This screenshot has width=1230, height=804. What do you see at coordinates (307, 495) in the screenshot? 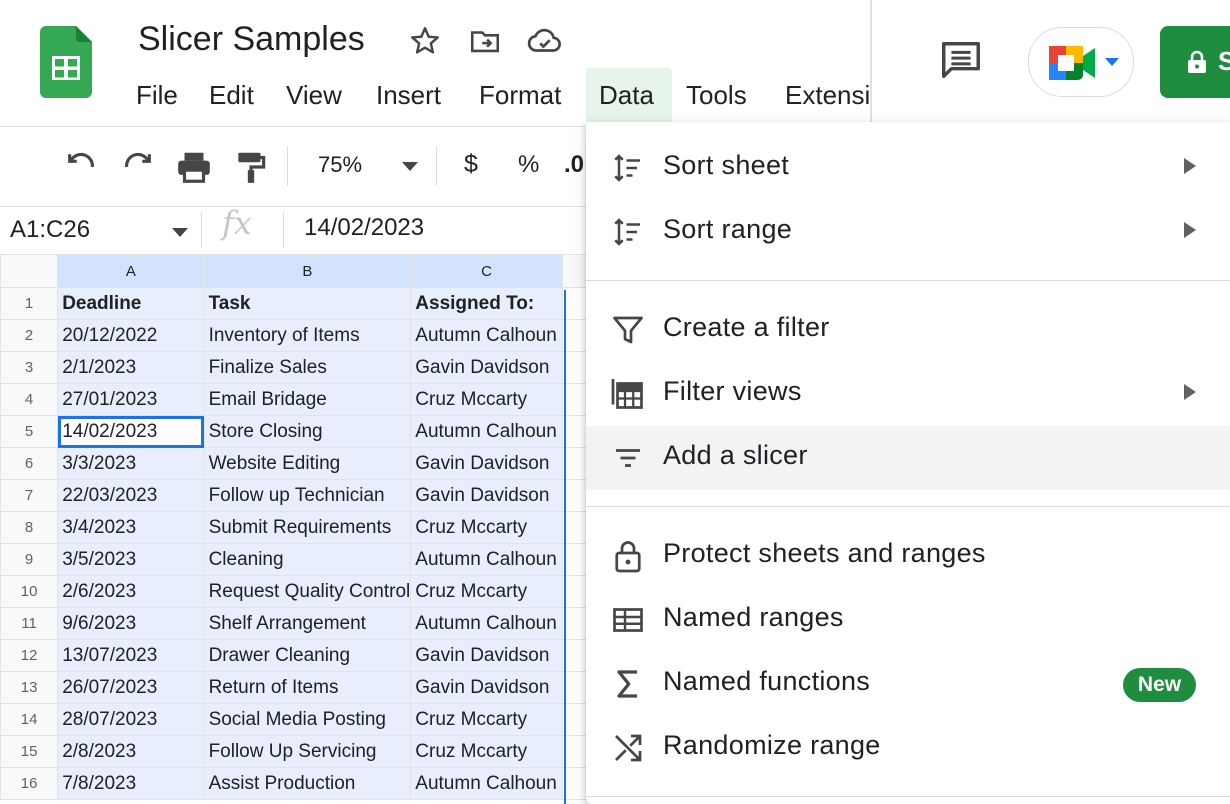
I see `table-cell: Follow up Technician` at bounding box center [307, 495].